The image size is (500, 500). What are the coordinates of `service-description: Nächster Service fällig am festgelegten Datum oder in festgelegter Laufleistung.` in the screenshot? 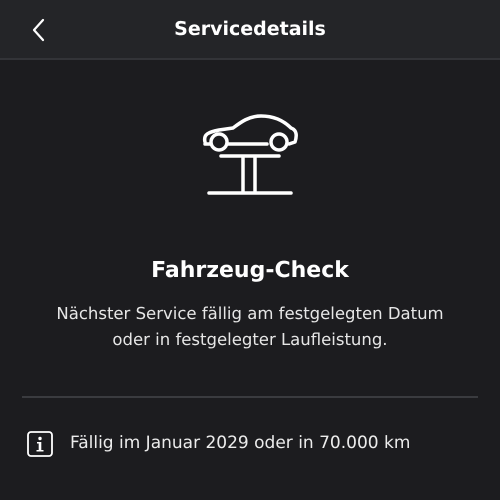 It's located at (250, 327).